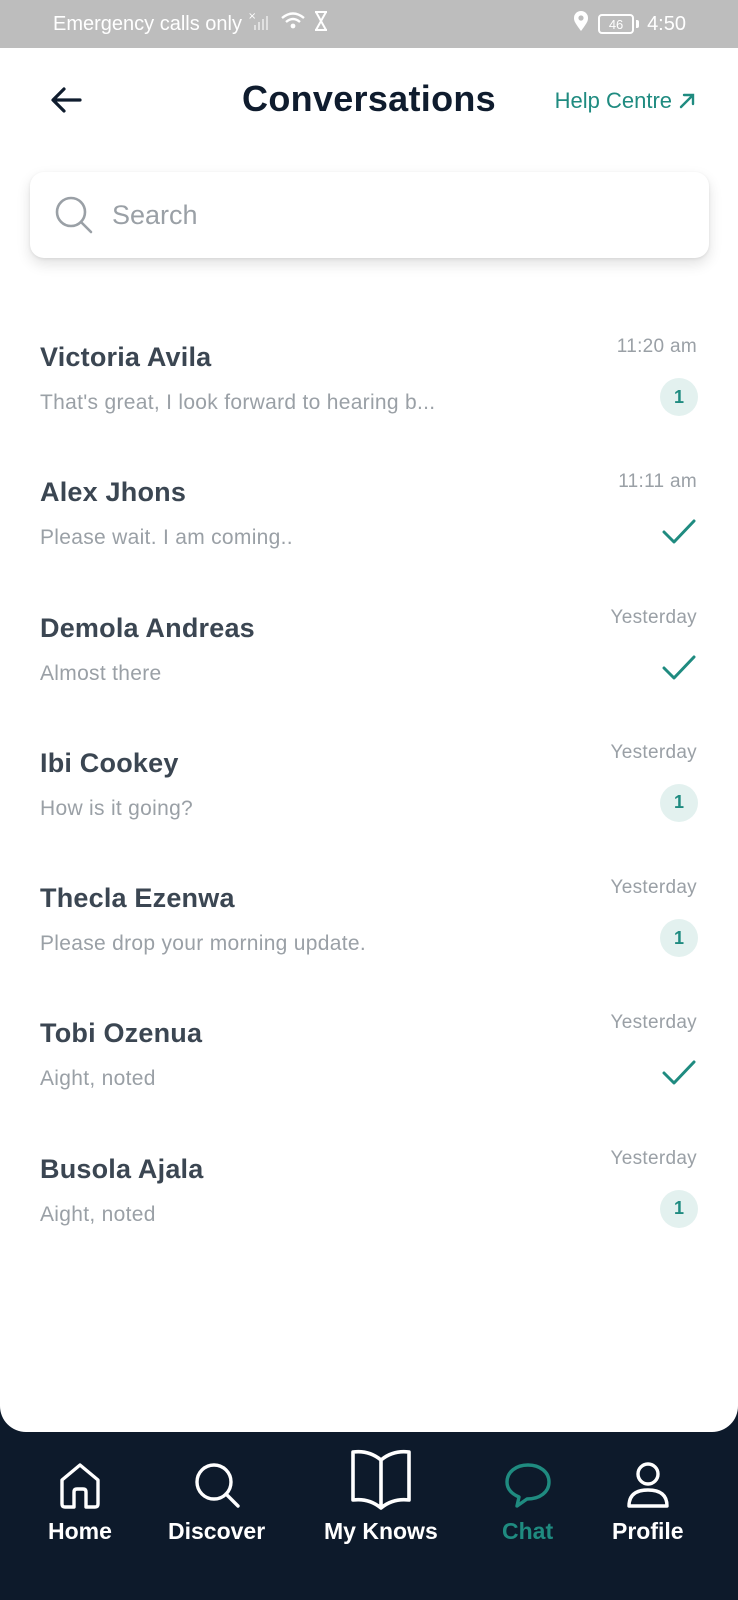  I want to click on nav-discover: Discover, so click(216, 1502).